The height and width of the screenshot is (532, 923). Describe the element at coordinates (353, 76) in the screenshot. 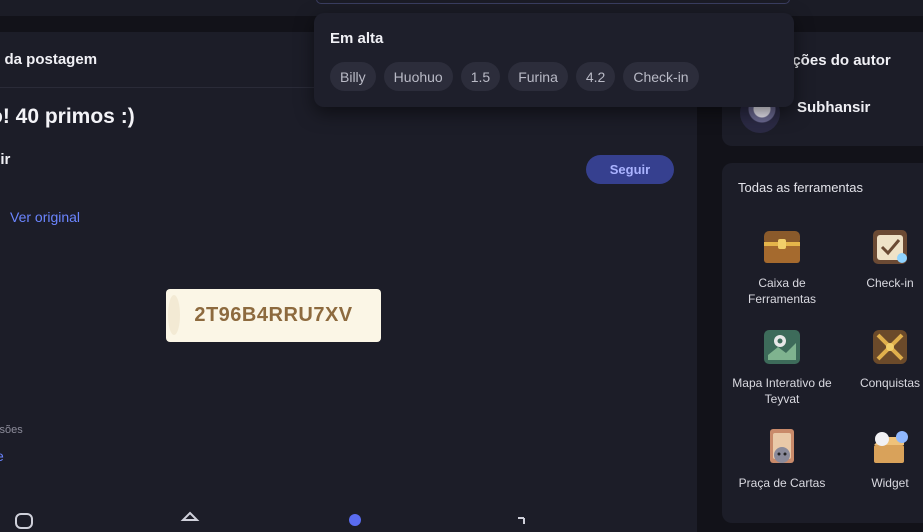

I see `trending-chip: Billy` at that location.